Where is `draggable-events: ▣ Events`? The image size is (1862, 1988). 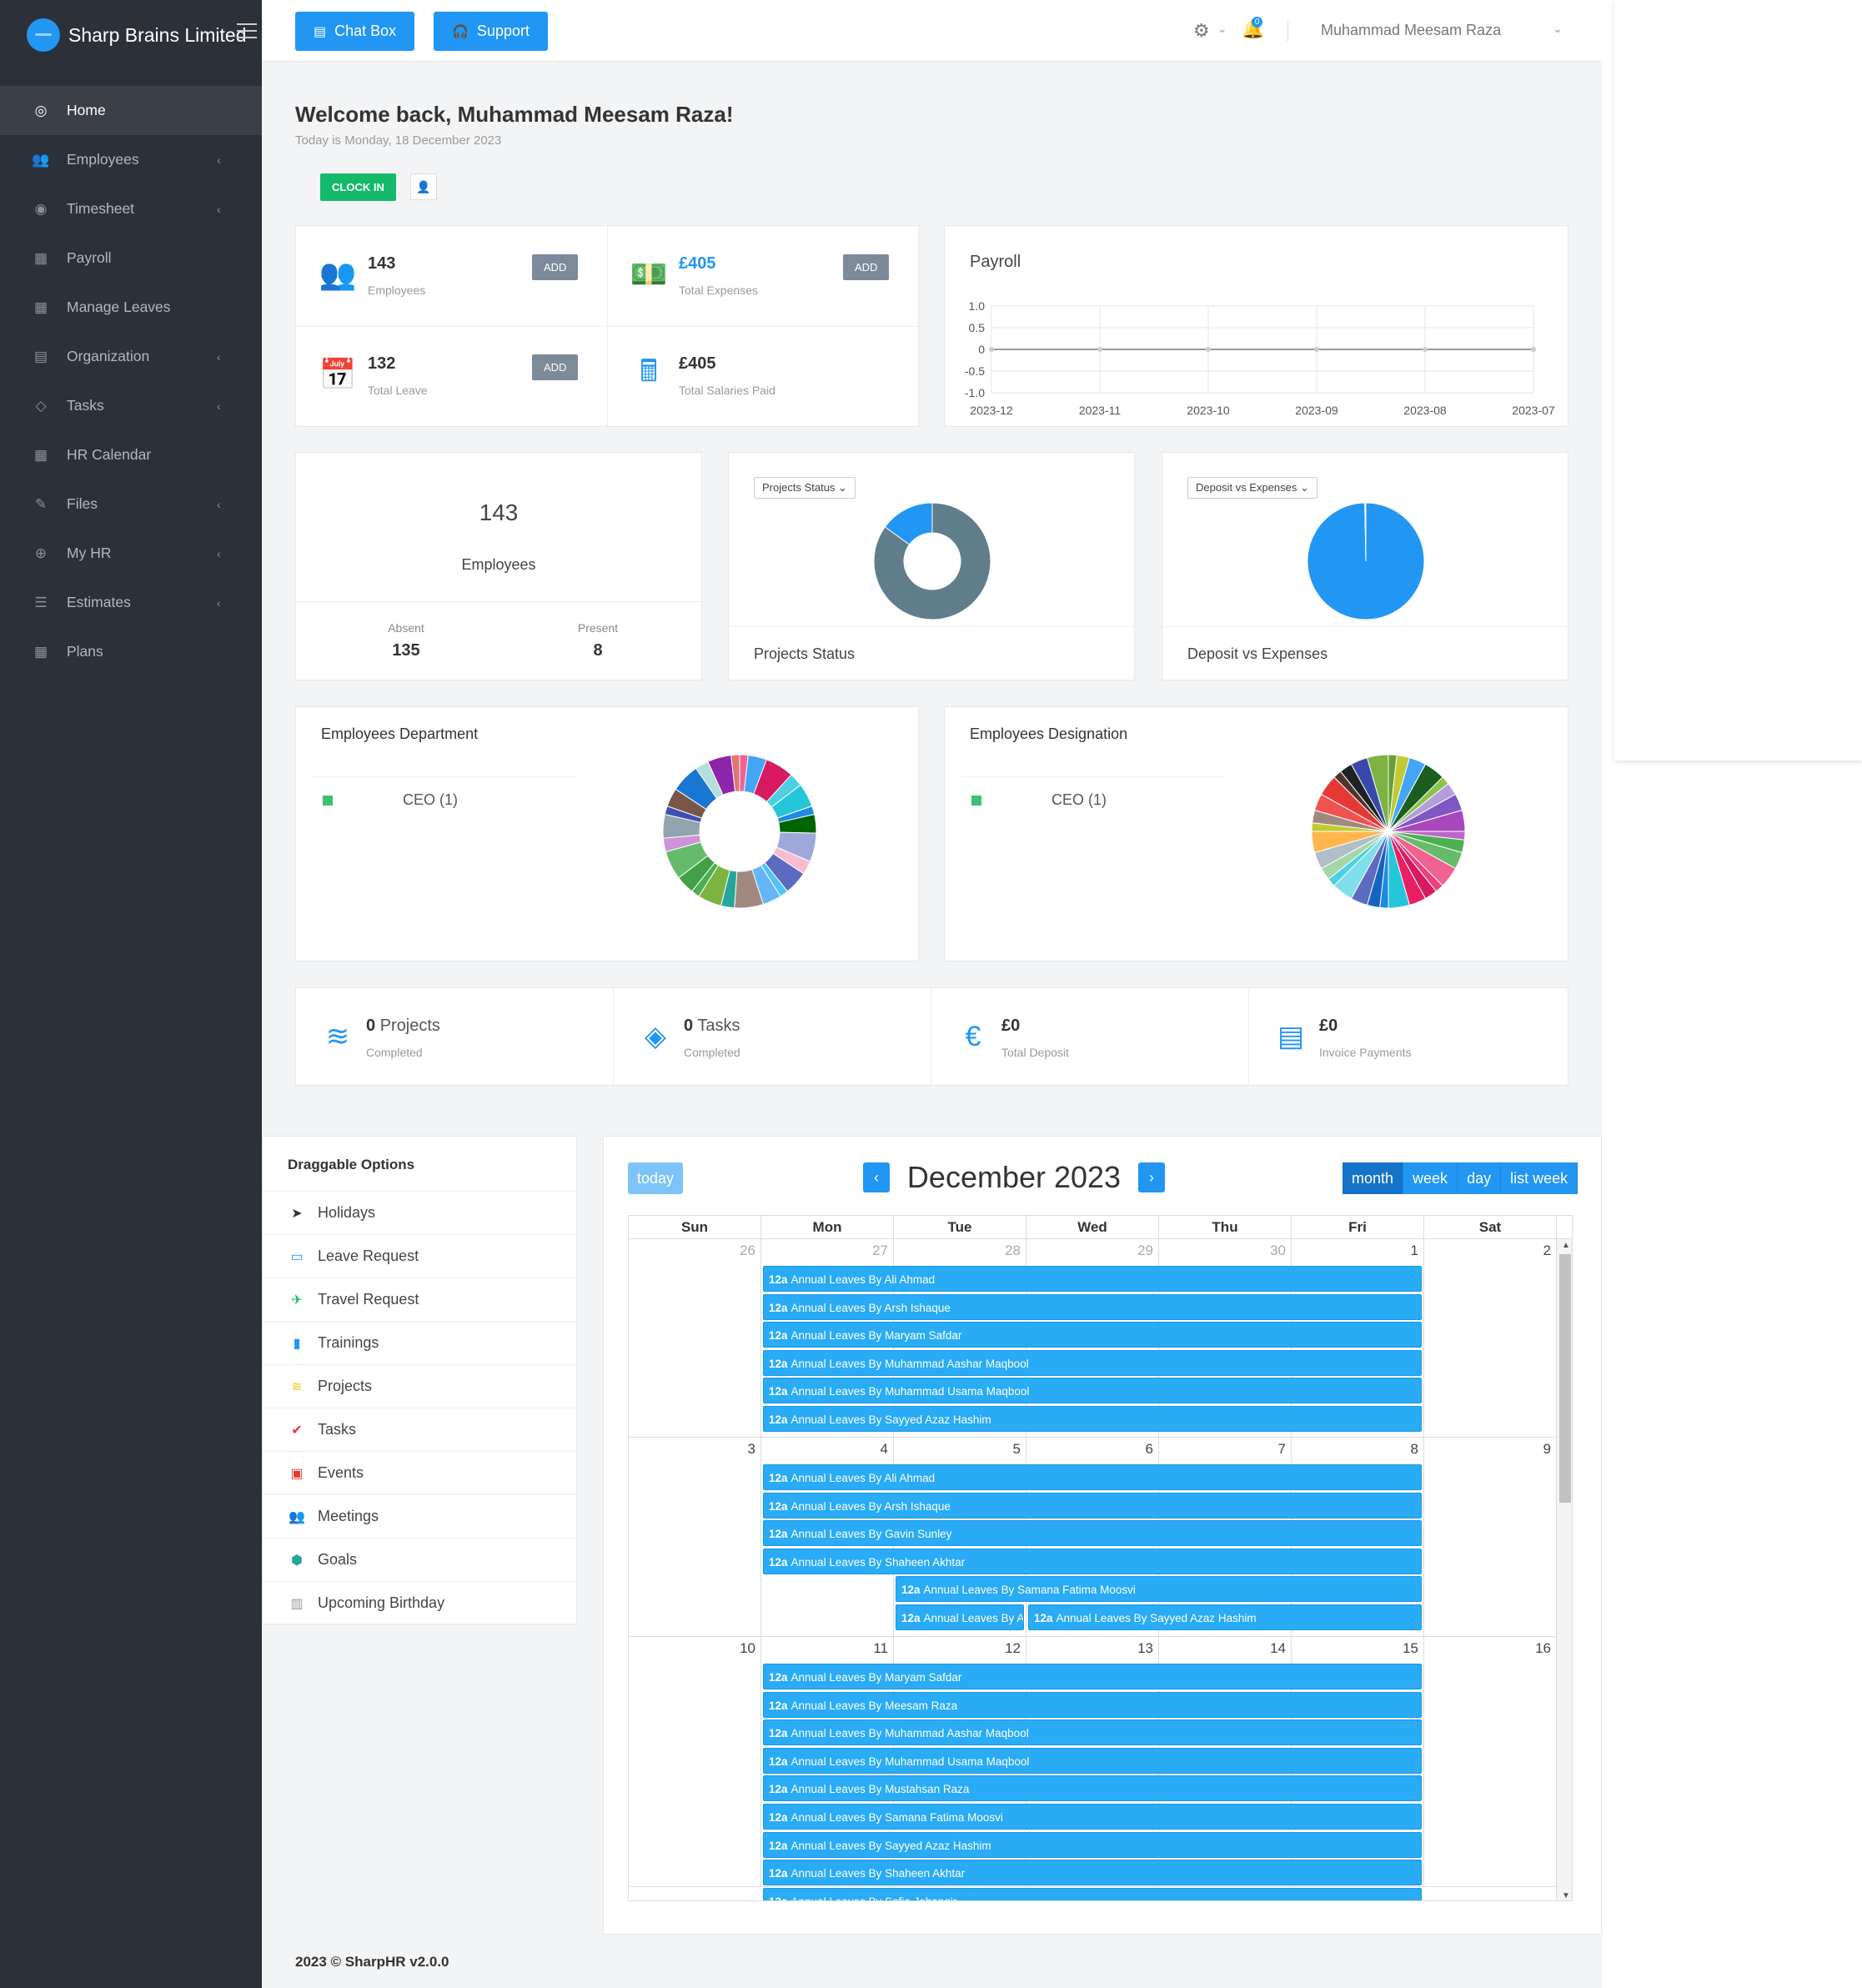 draggable-events: ▣ Events is located at coordinates (419, 1473).